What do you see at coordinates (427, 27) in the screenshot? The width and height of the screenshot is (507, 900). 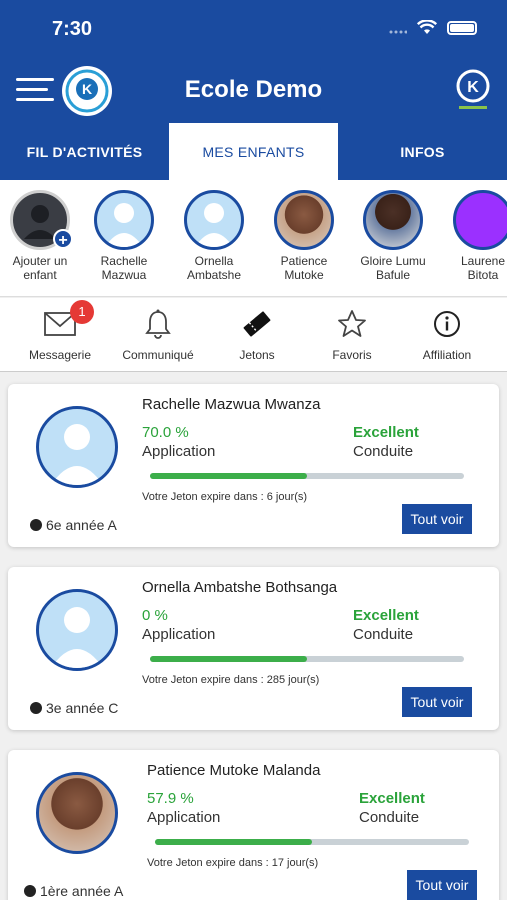 I see `wifi-icon` at bounding box center [427, 27].